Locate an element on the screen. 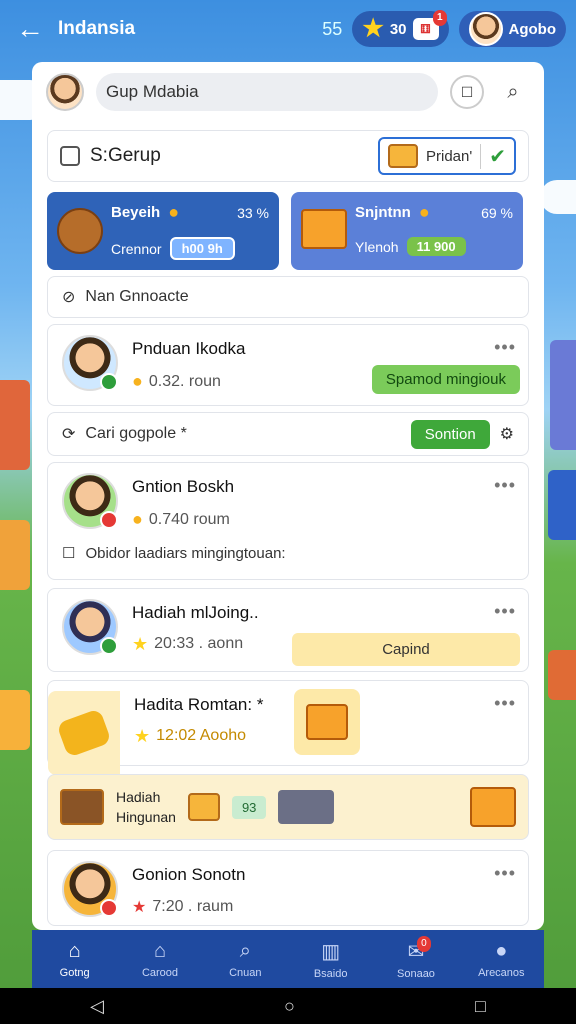  treasure-chest-icon is located at coordinates (82, 807).